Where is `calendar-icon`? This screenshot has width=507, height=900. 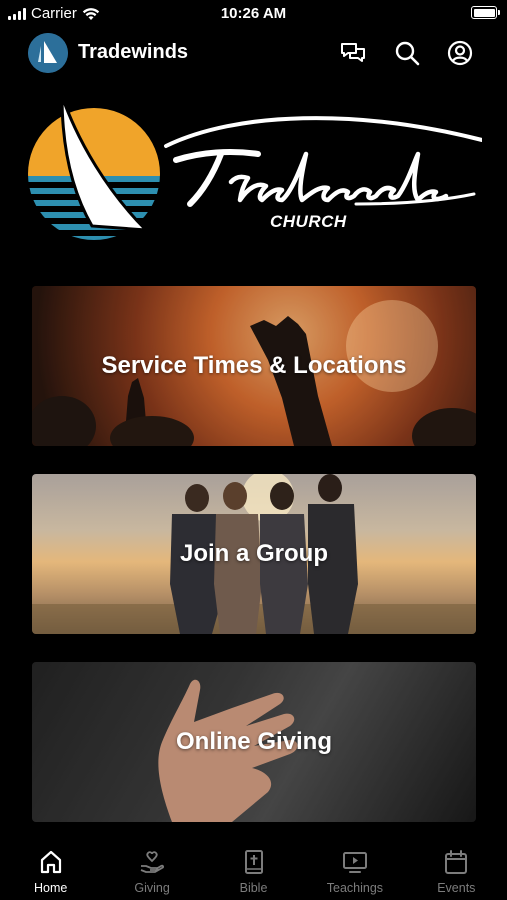 calendar-icon is located at coordinates (456, 862).